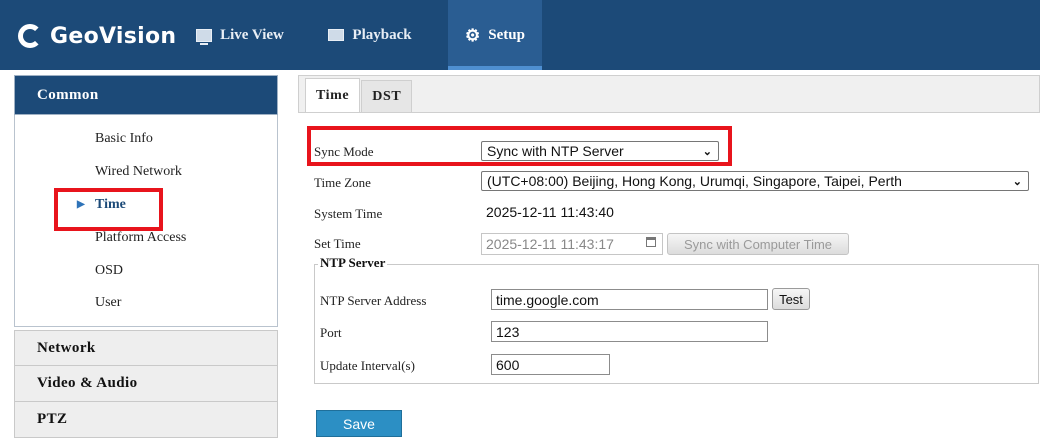 This screenshot has width=1040, height=438. What do you see at coordinates (68, 94) in the screenshot?
I see `sidebar-section-label: Common` at bounding box center [68, 94].